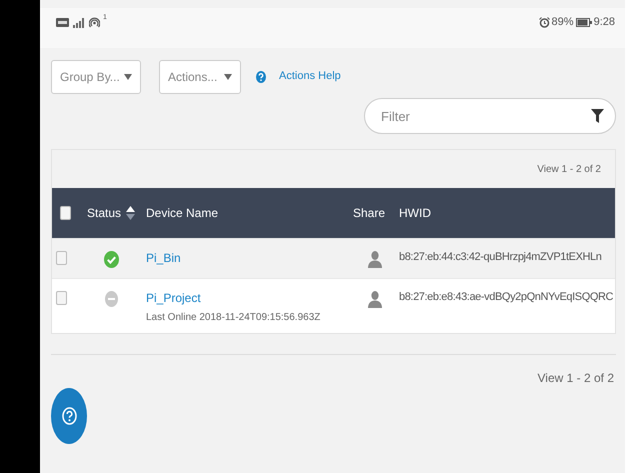 The height and width of the screenshot is (473, 631). What do you see at coordinates (104, 213) in the screenshot?
I see `column-header: Status` at bounding box center [104, 213].